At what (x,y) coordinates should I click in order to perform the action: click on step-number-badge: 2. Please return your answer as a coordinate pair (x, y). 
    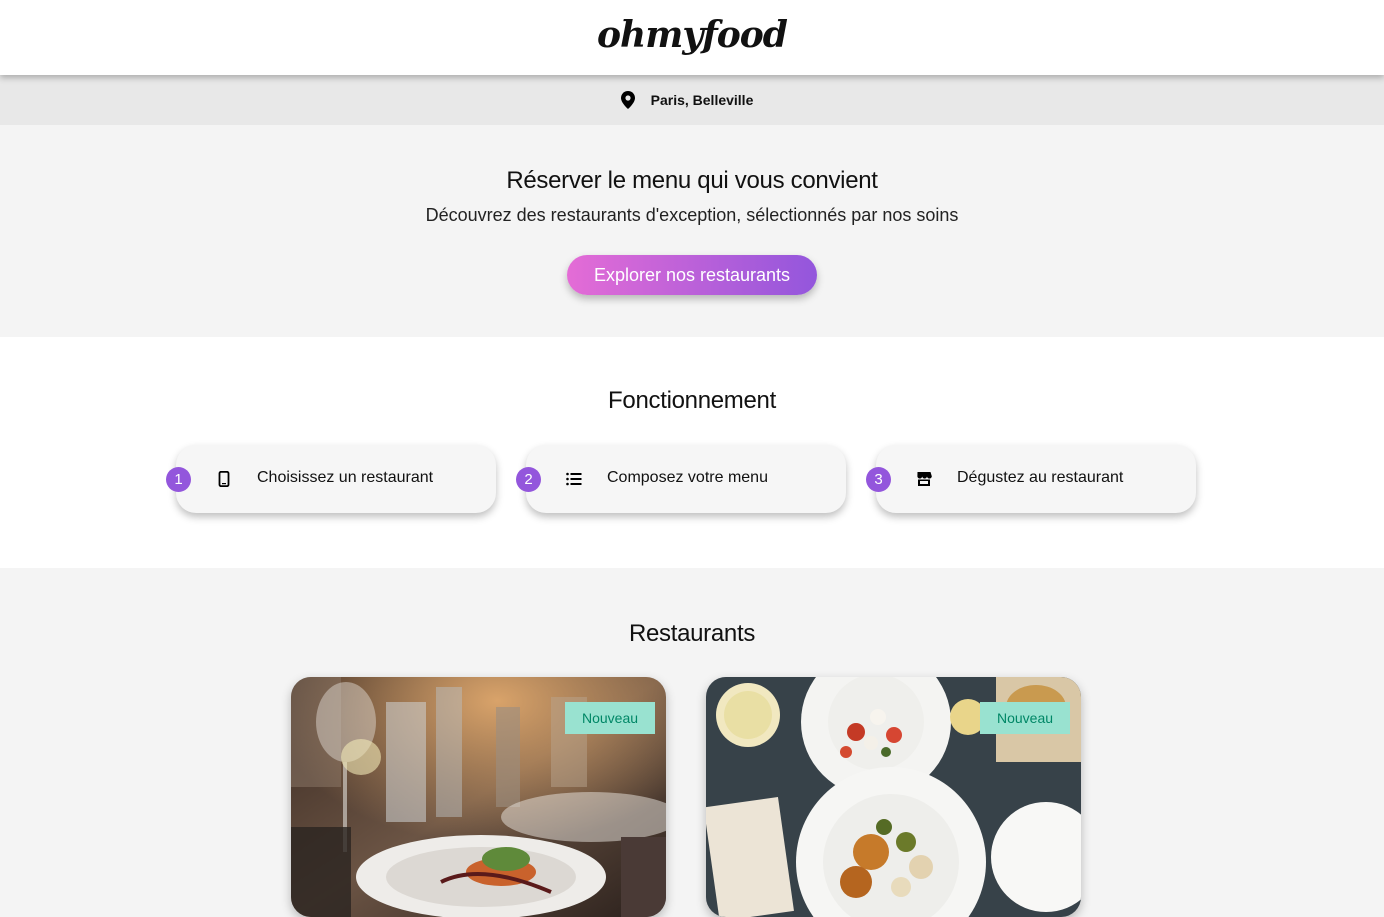
    Looking at the image, I should click on (528, 479).